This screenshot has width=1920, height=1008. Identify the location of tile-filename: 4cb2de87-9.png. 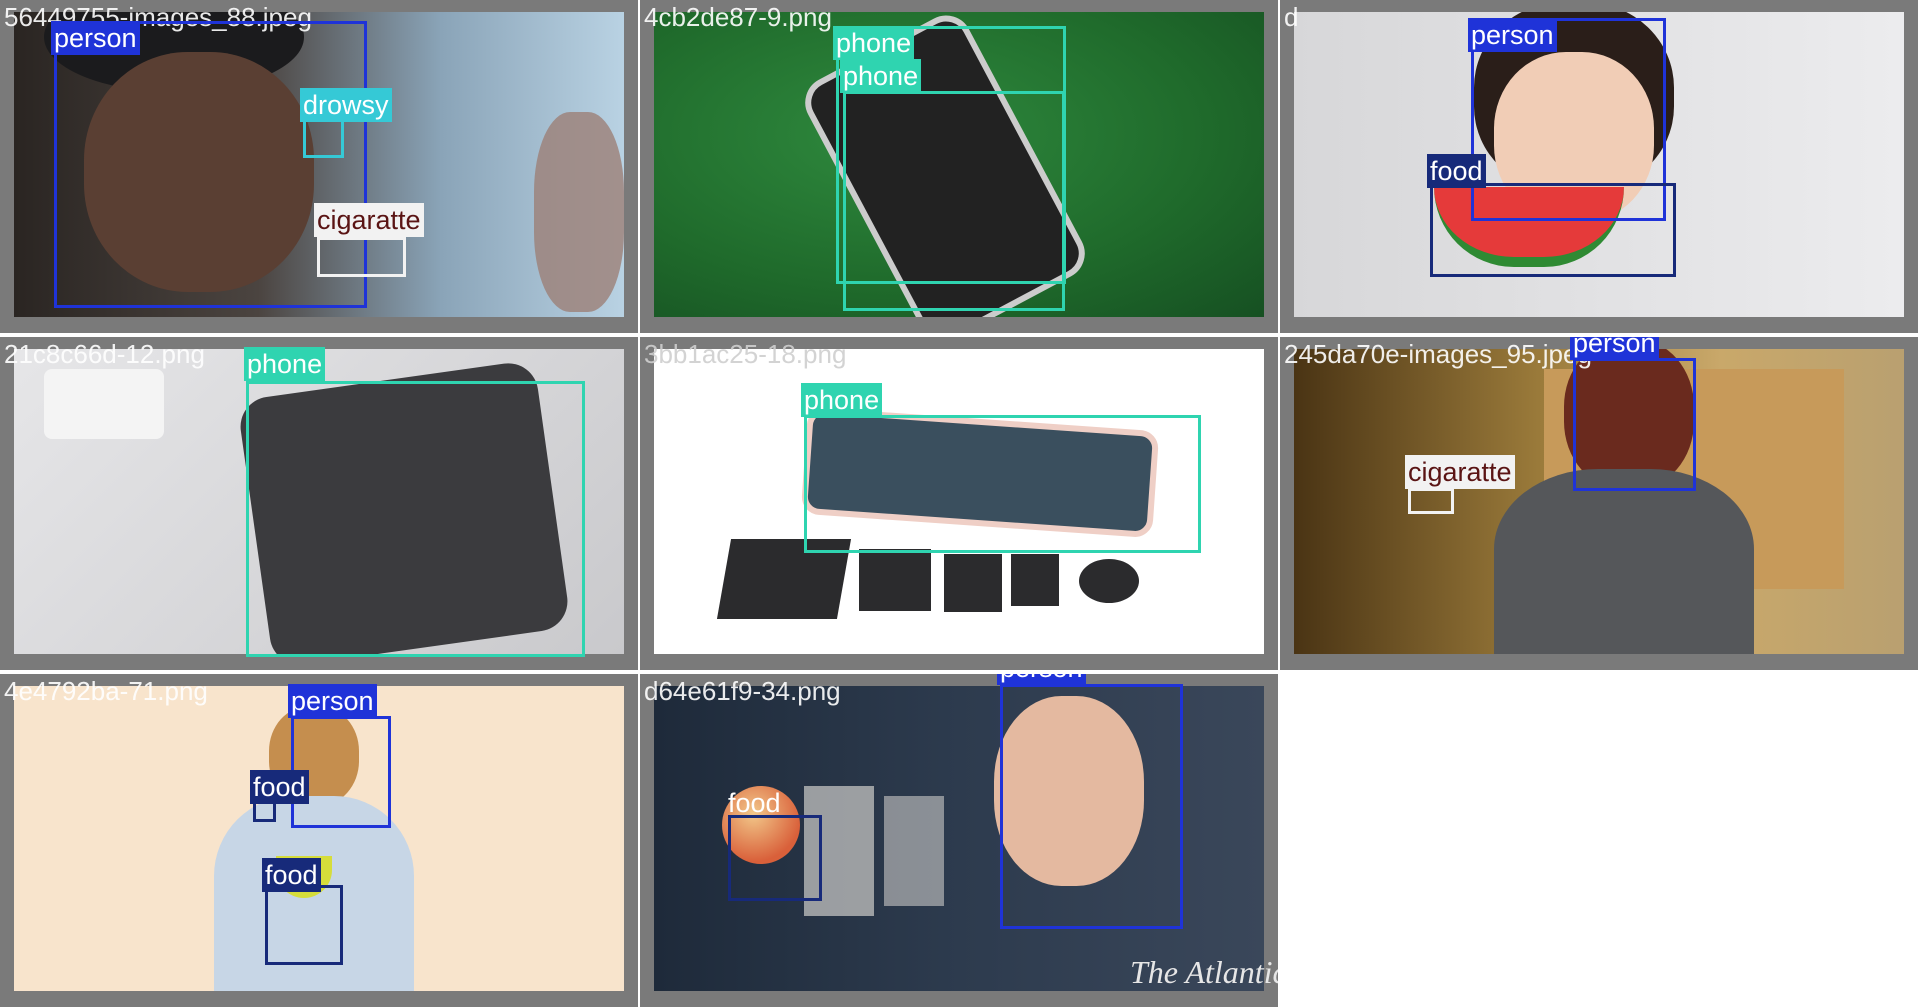
(738, 17).